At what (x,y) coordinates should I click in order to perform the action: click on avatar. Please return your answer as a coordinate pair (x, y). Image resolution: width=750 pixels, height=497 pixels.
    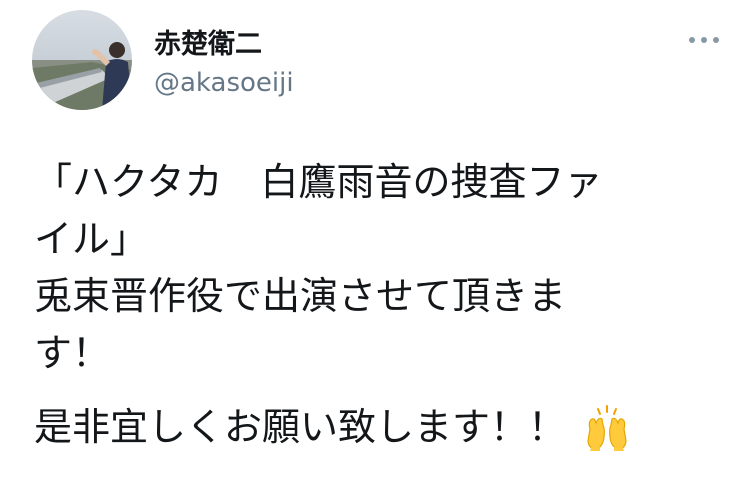
    Looking at the image, I should click on (82, 60).